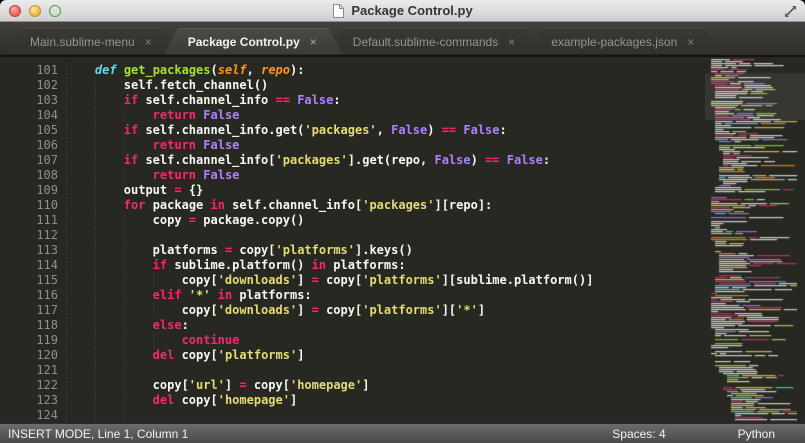  Describe the element at coordinates (47, 70) in the screenshot. I see `line-number: 101` at that location.